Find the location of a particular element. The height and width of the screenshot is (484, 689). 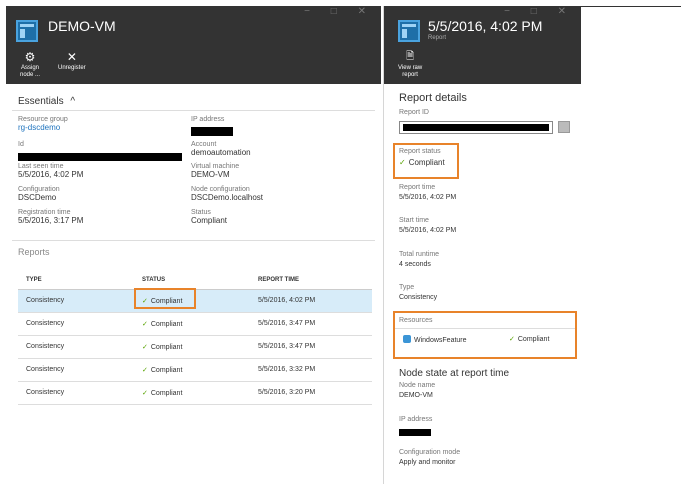

unregister-label: Unregister is located at coordinates (72, 68).